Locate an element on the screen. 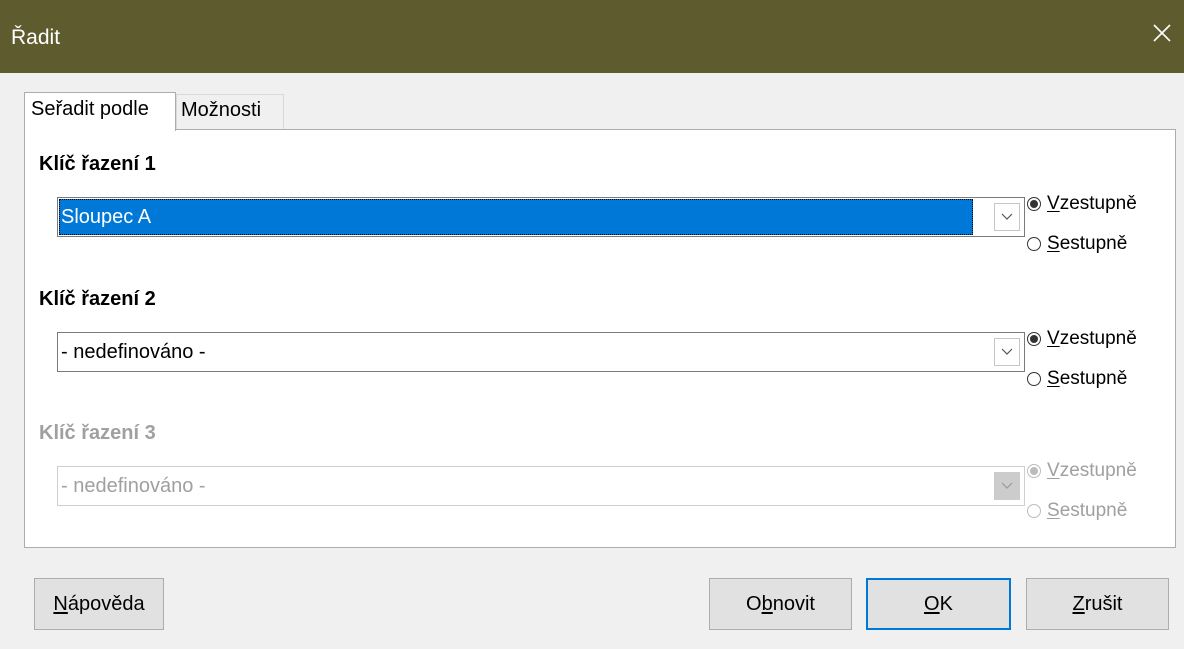 The image size is (1184, 649). close-icon is located at coordinates (1162, 33).